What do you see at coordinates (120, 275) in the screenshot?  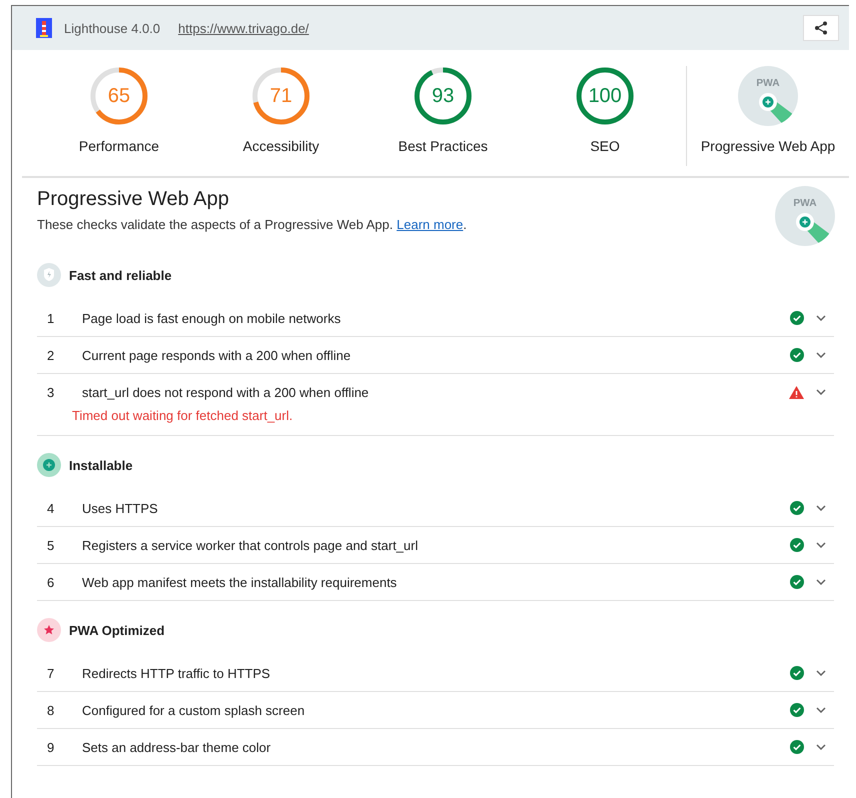 I see `group-title: Fast and reliable` at bounding box center [120, 275].